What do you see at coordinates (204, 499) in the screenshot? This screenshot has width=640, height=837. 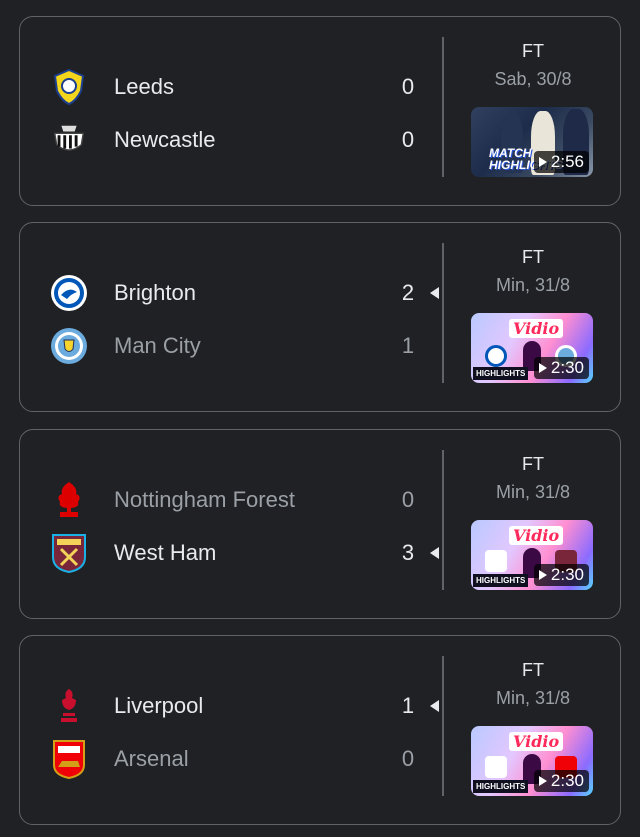 I see `team-name-home: Nottingham Forest` at bounding box center [204, 499].